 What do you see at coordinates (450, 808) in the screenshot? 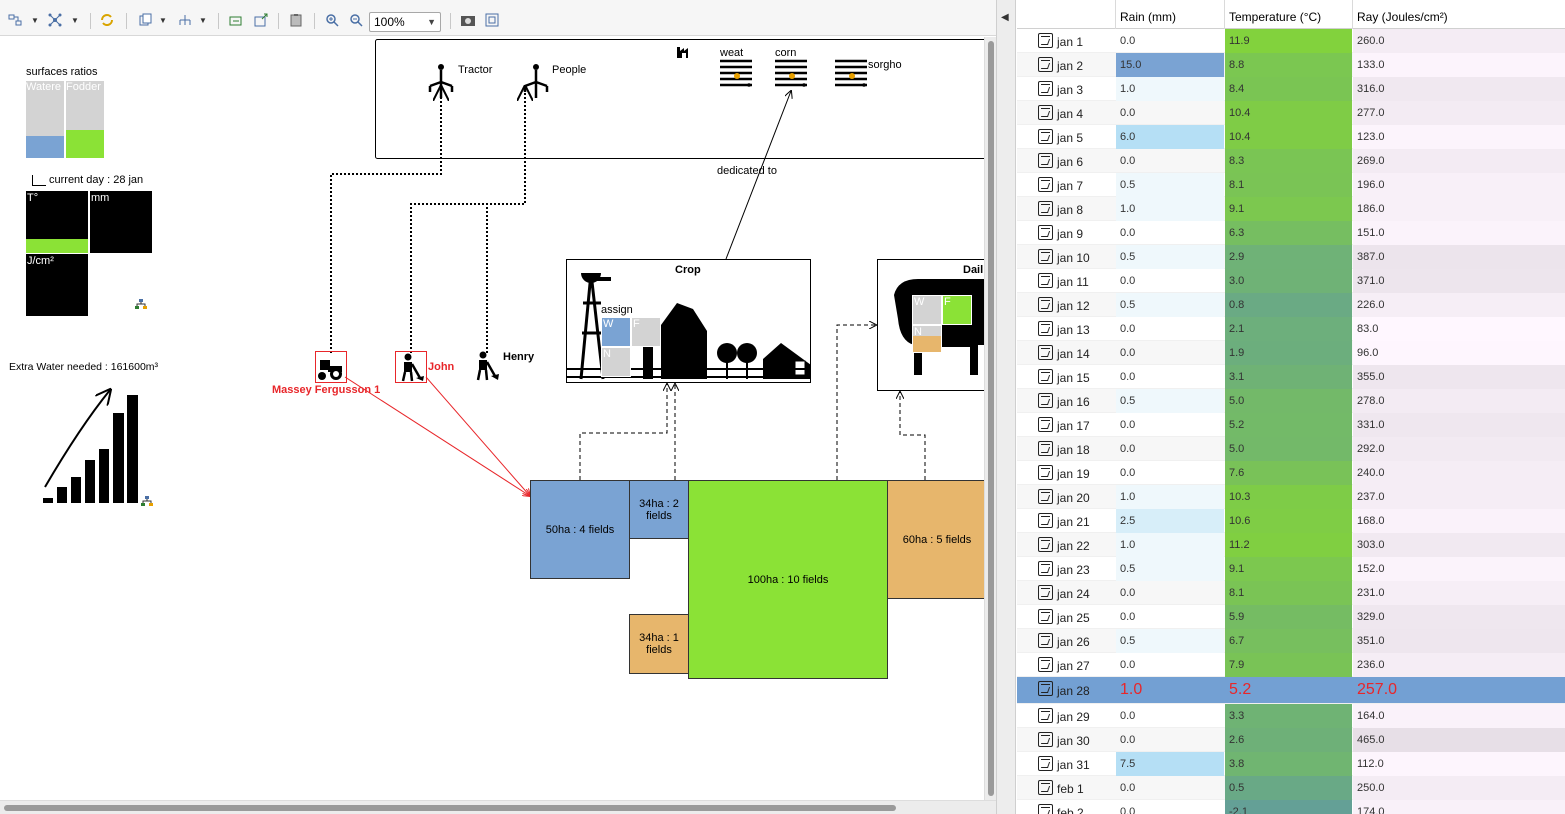
I see `horizontal-scroll-thumb` at bounding box center [450, 808].